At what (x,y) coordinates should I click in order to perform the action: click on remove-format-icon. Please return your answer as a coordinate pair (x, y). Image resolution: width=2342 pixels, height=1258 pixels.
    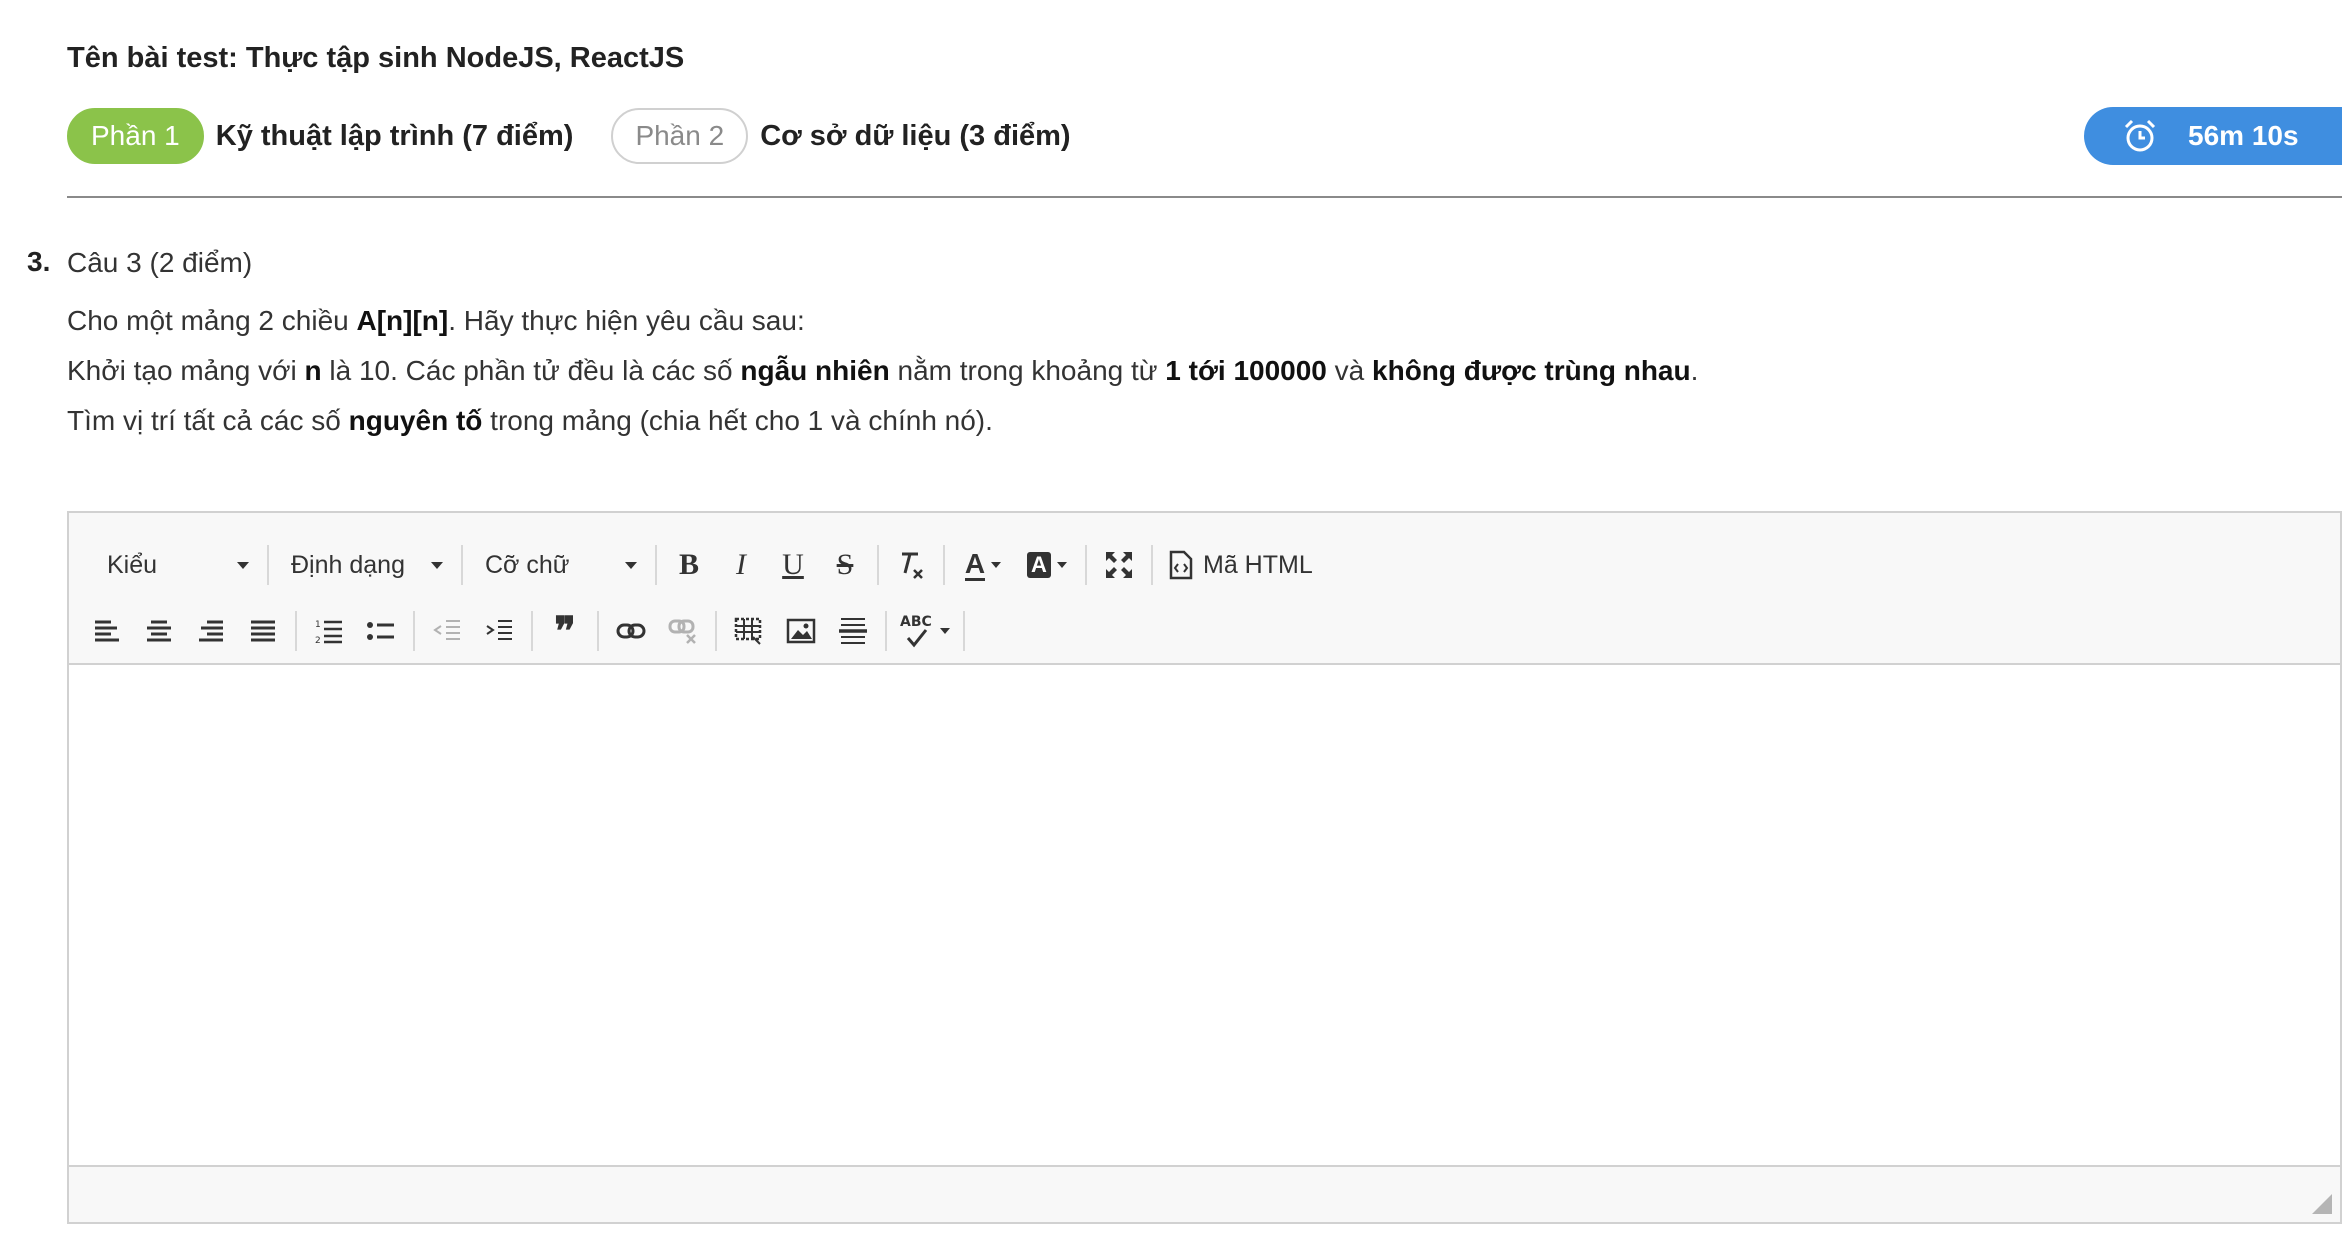
    Looking at the image, I should click on (912, 565).